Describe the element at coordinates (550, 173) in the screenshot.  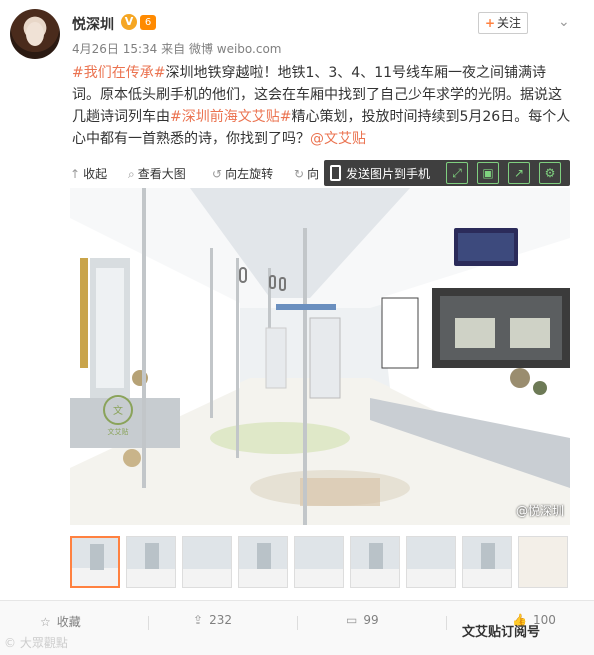
I see `settings-gear-icon: ⚙` at that location.